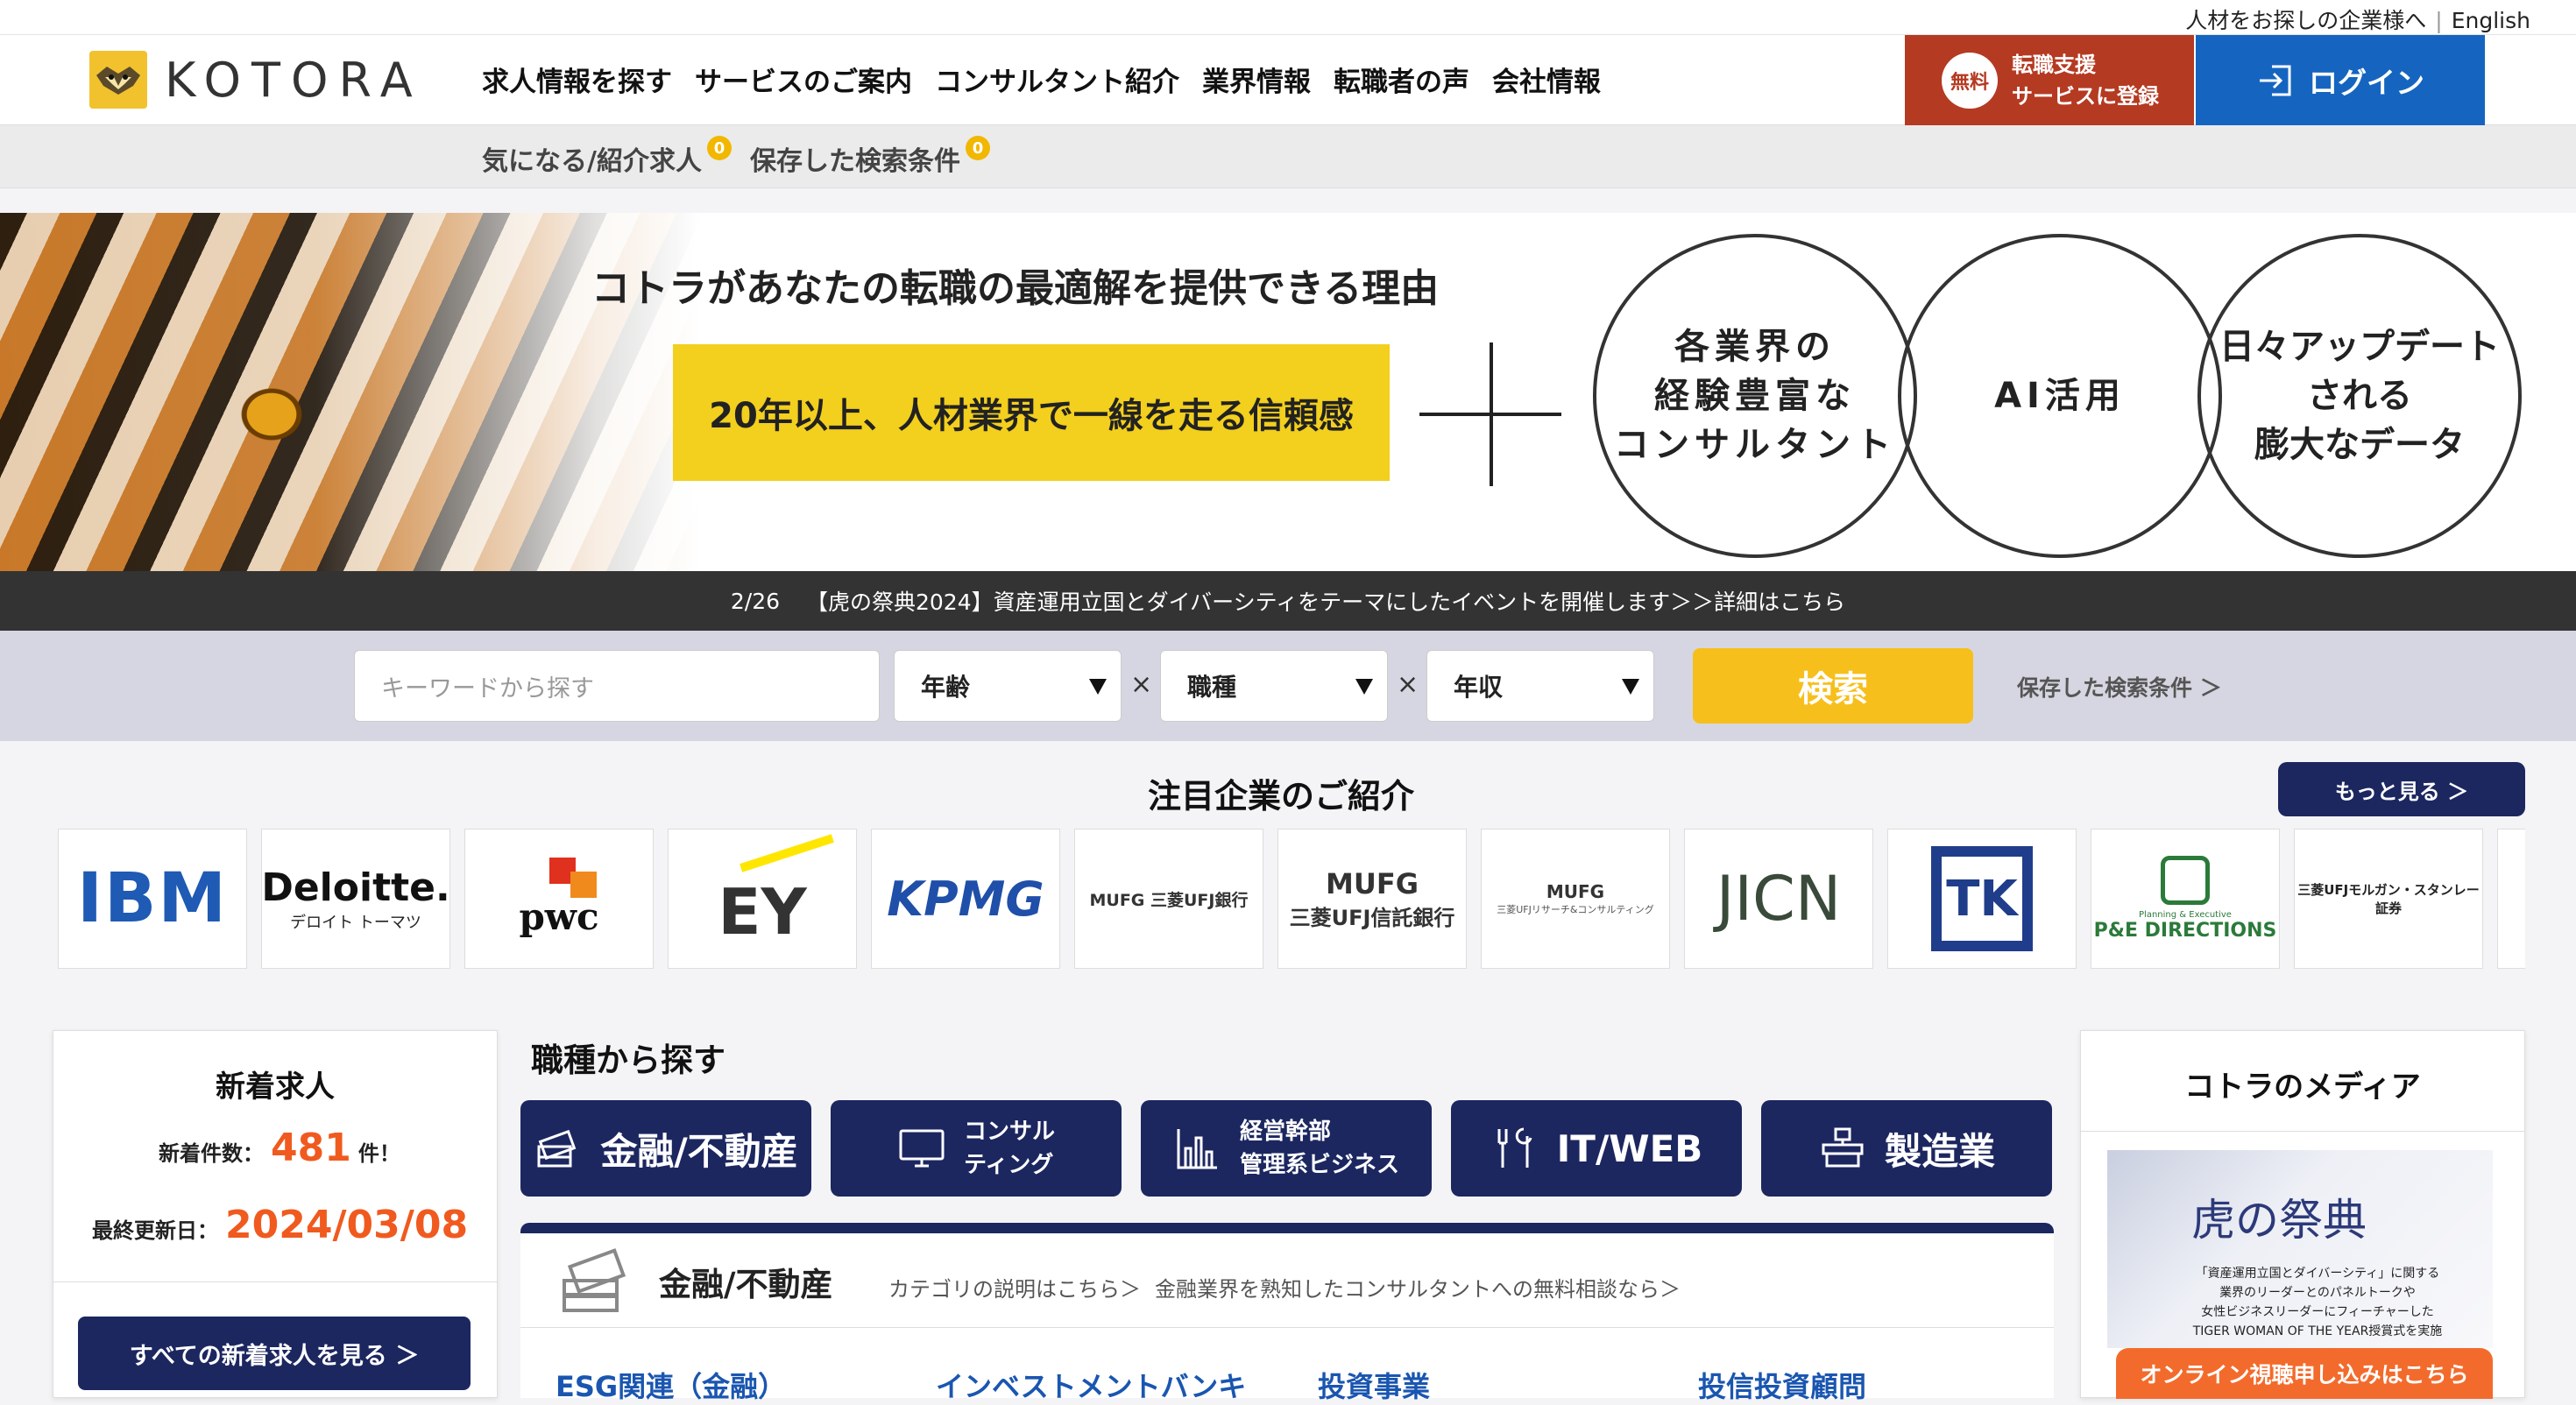 This screenshot has width=2576, height=1405. Describe the element at coordinates (152, 899) in the screenshot. I see `company-logo-ibm: IBM` at that location.